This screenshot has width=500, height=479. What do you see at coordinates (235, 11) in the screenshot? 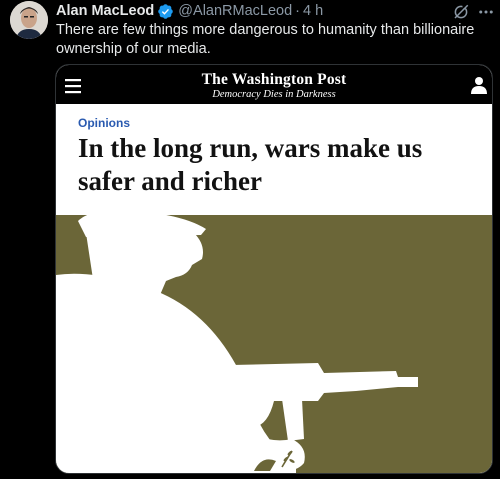
I see `author-handle: @AlanRMacLeod` at bounding box center [235, 11].